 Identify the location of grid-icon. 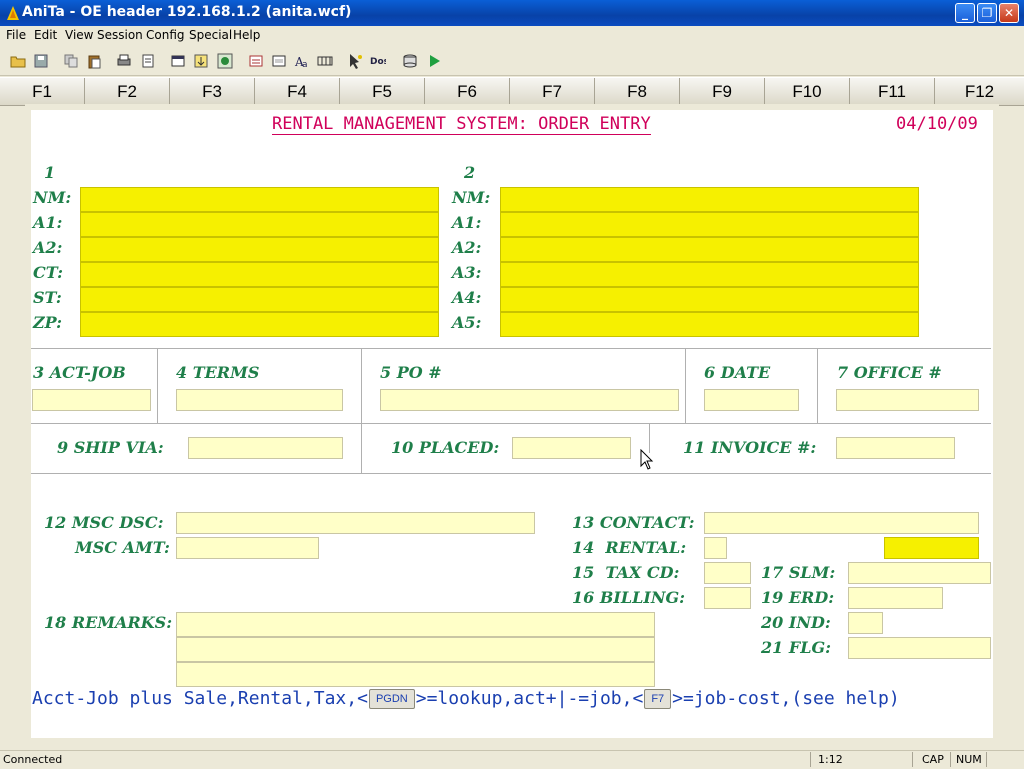
(325, 61).